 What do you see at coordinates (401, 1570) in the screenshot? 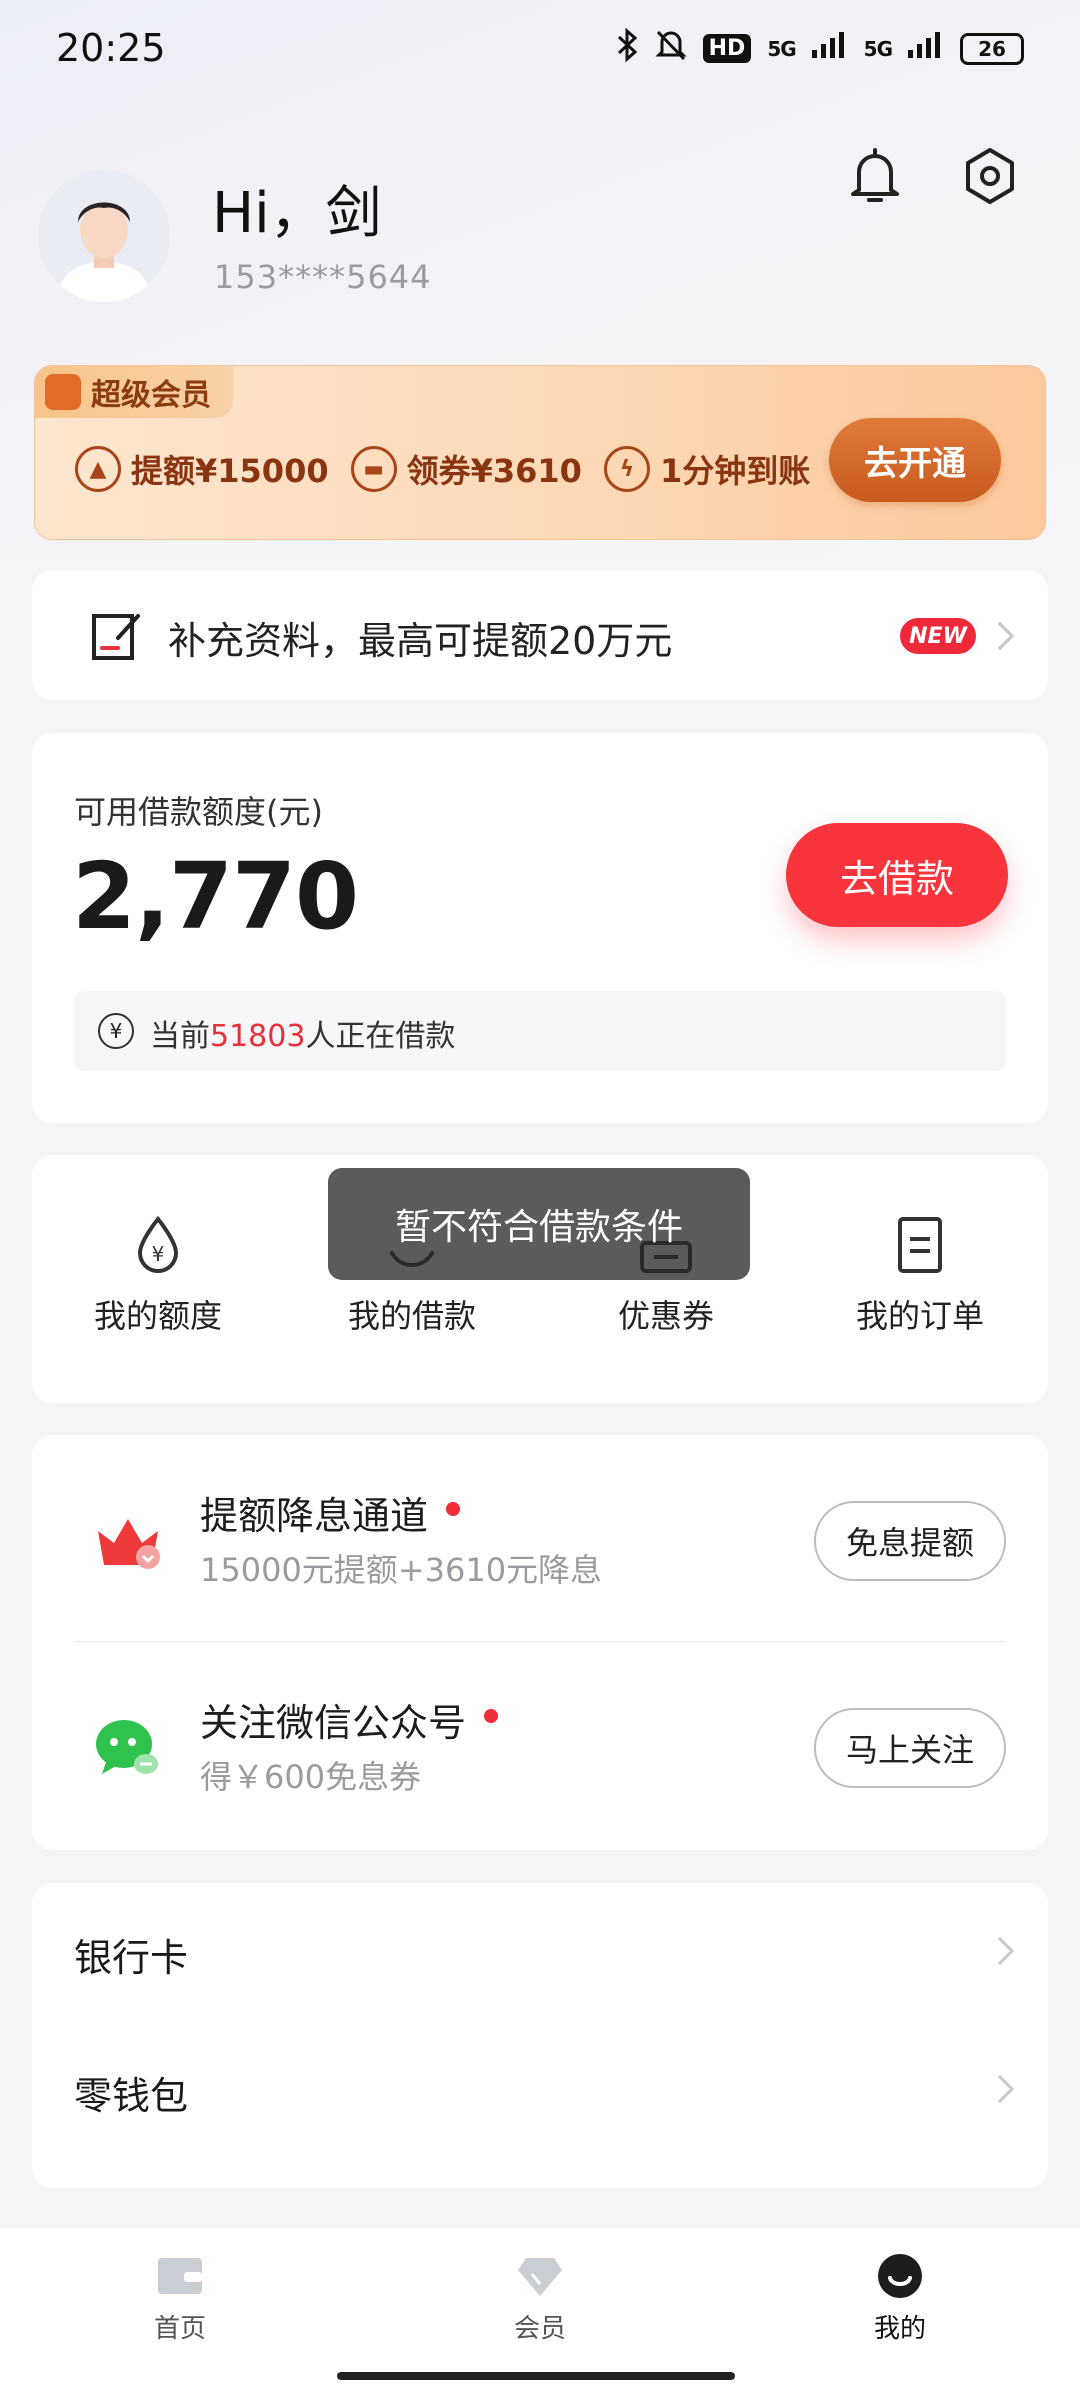
I see `promo-subtitle: 15000元提额+3610元降息` at bounding box center [401, 1570].